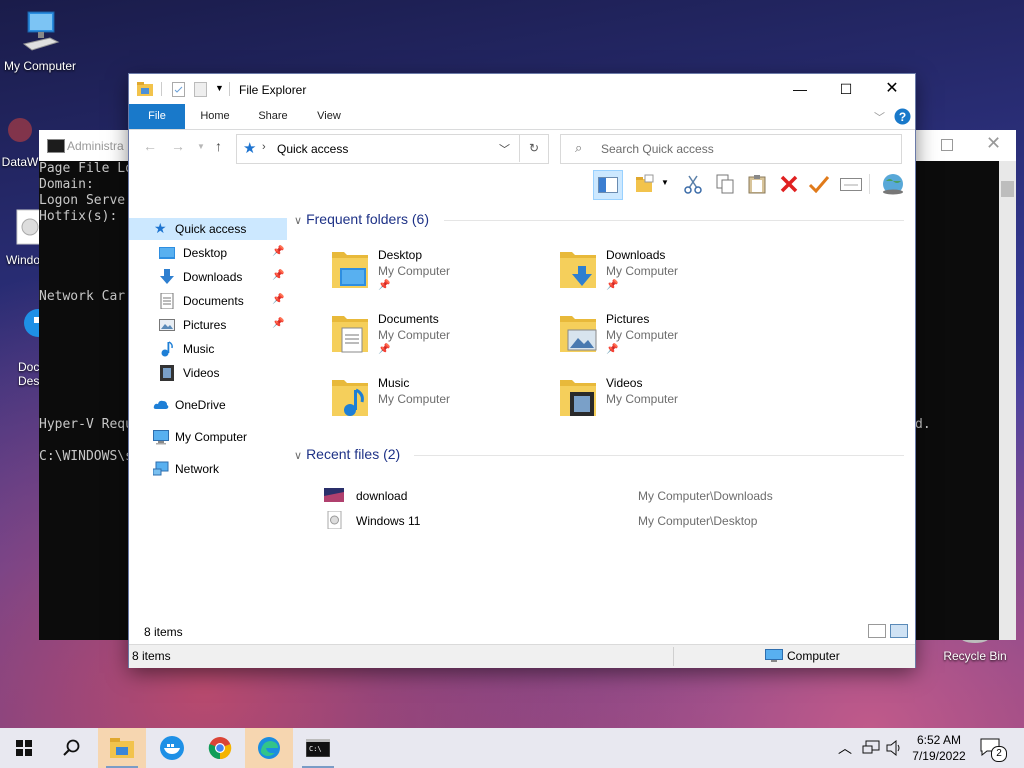 This screenshot has width=1024, height=768. What do you see at coordinates (668, 400) in the screenshot?
I see `folder-tile-videos: Videos My Computer` at bounding box center [668, 400].